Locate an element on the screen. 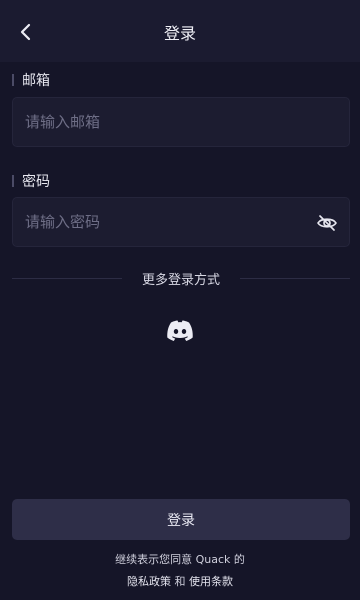  toggle-password-visibility-button is located at coordinates (327, 223).